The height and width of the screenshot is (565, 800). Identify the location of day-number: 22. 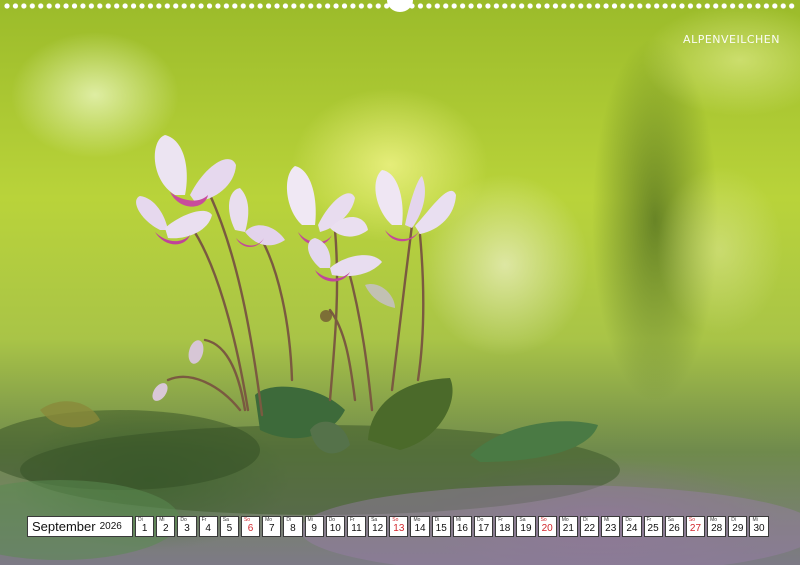
(589, 528).